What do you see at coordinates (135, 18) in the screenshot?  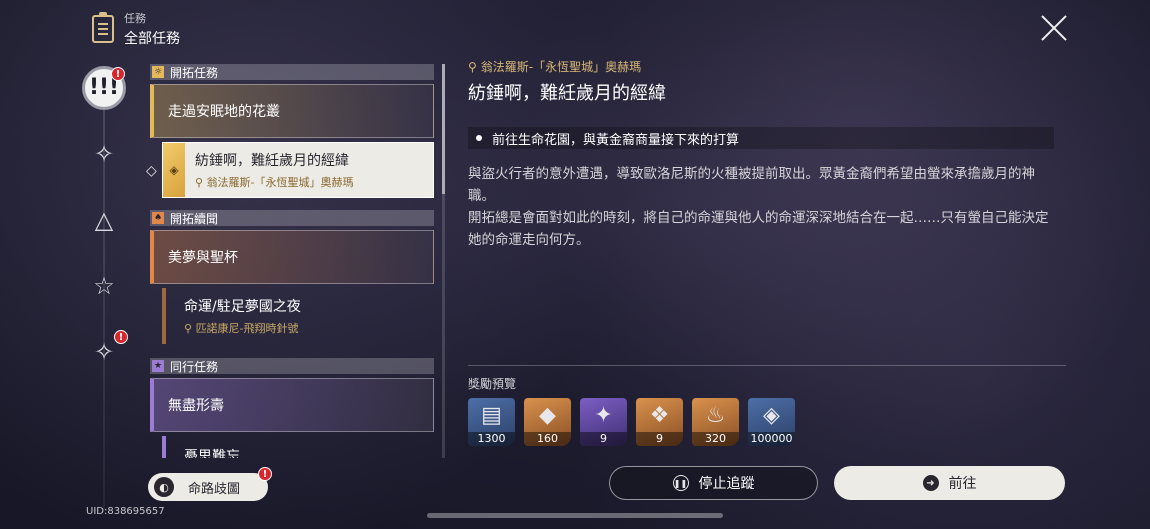 I see `header-subtitle: 任務` at bounding box center [135, 18].